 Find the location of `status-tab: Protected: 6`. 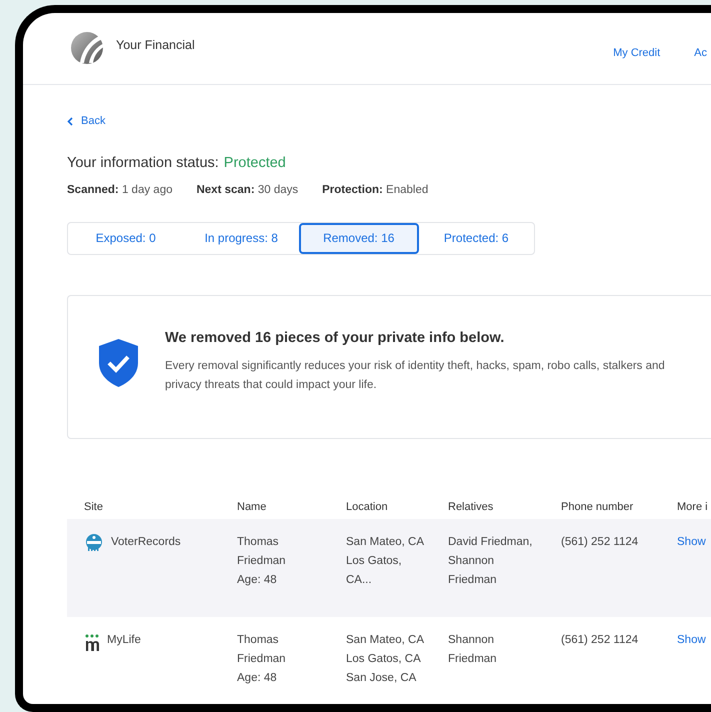

status-tab: Protected: 6 is located at coordinates (476, 238).